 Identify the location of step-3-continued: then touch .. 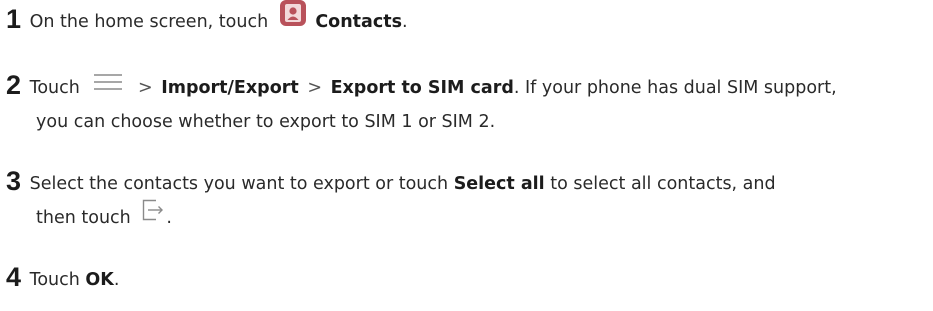
(104, 217).